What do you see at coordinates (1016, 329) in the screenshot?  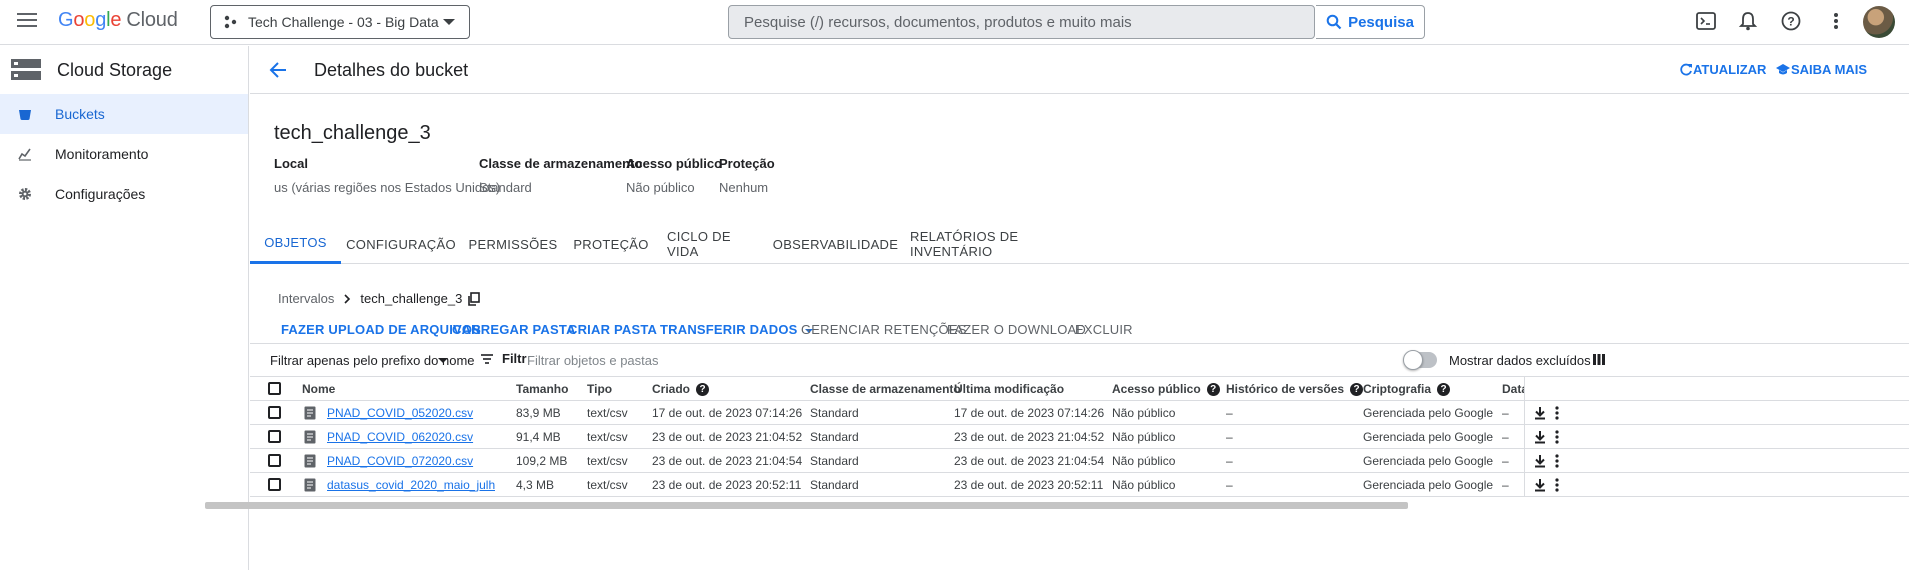 I see `download-button: FAZER O DOWNLOAD` at bounding box center [1016, 329].